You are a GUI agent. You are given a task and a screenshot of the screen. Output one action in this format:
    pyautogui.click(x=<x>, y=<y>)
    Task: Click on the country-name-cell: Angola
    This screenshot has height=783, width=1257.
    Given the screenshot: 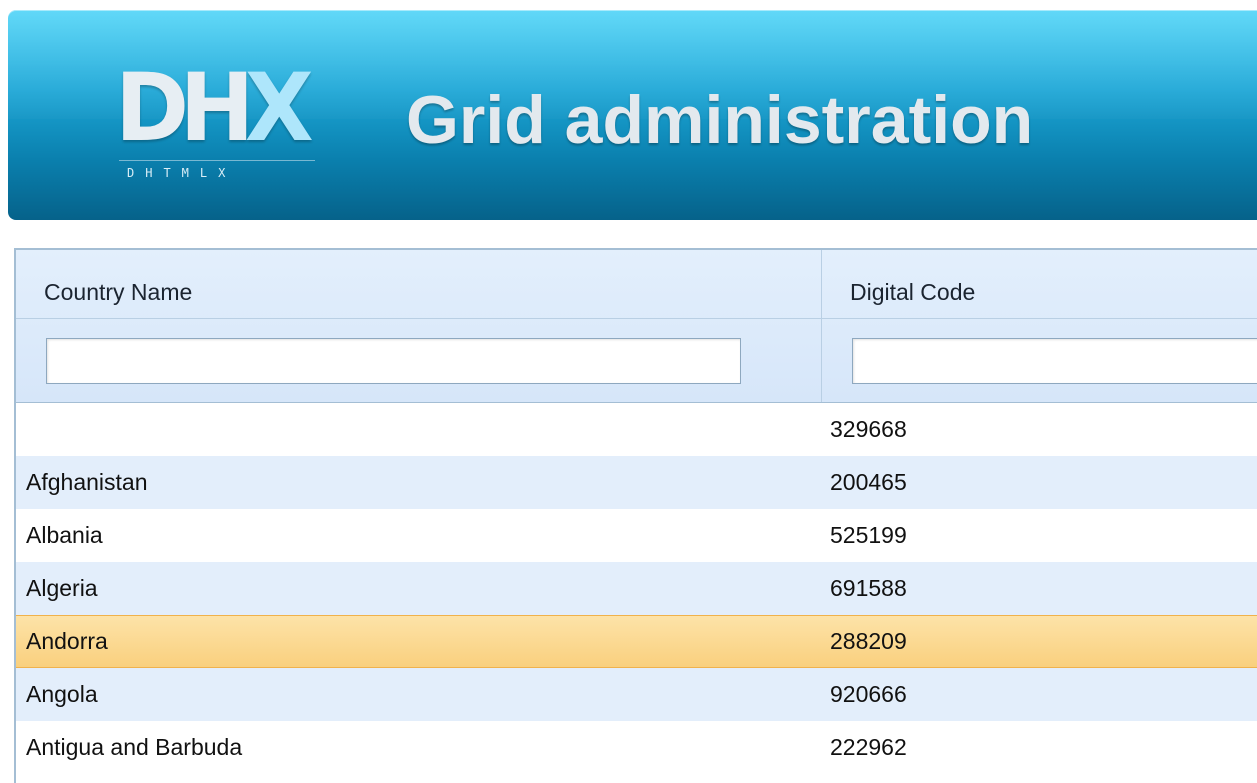 What is the action you would take?
    pyautogui.click(x=416, y=694)
    